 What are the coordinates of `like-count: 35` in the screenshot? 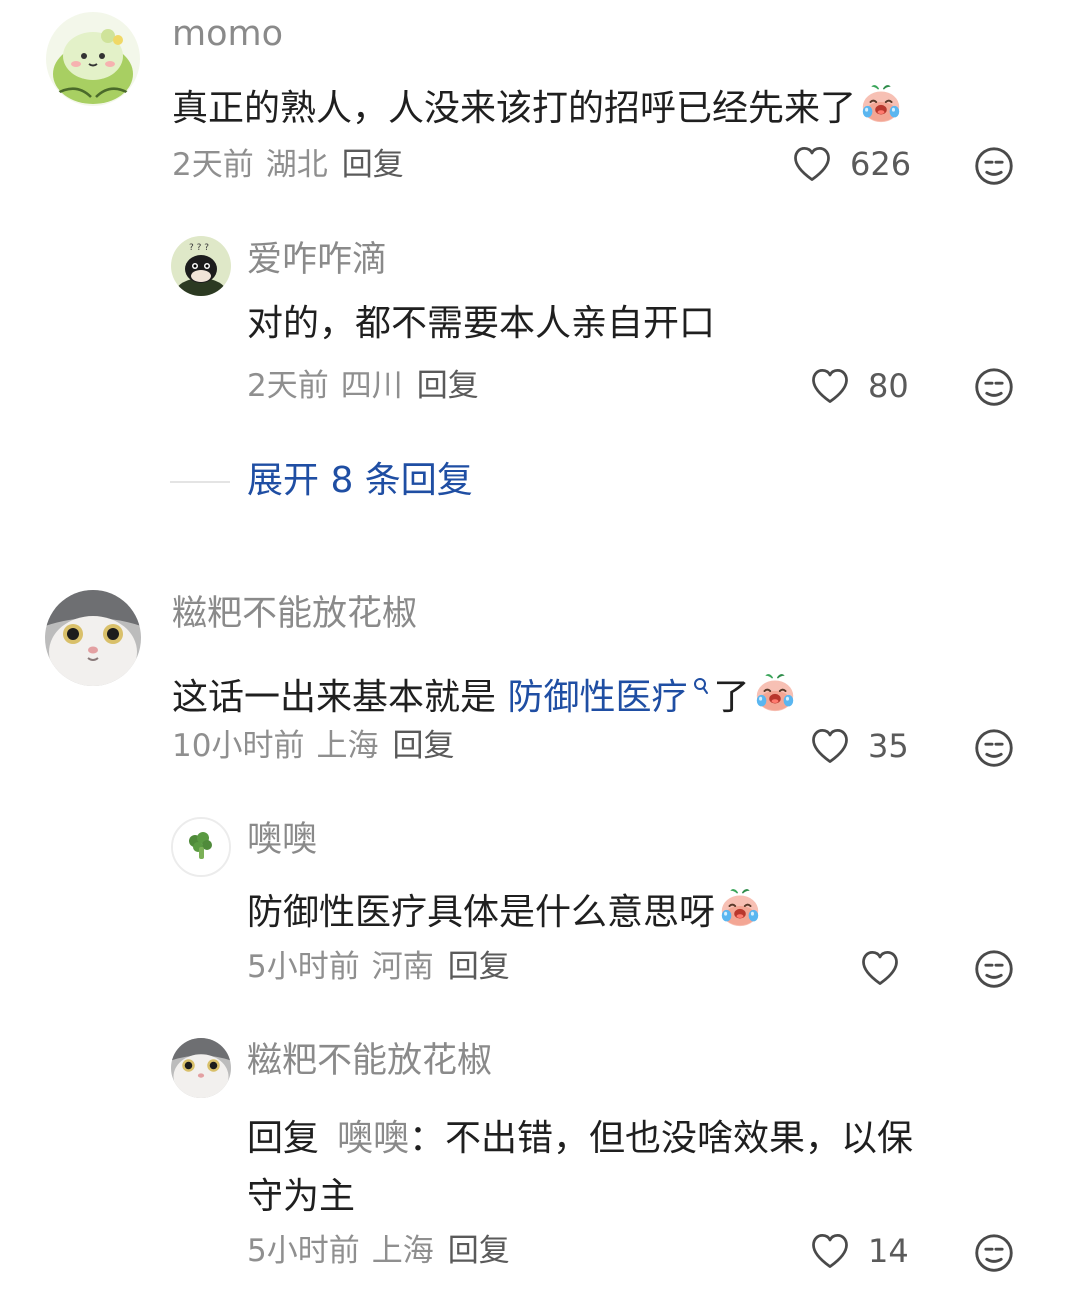 It's located at (888, 746).